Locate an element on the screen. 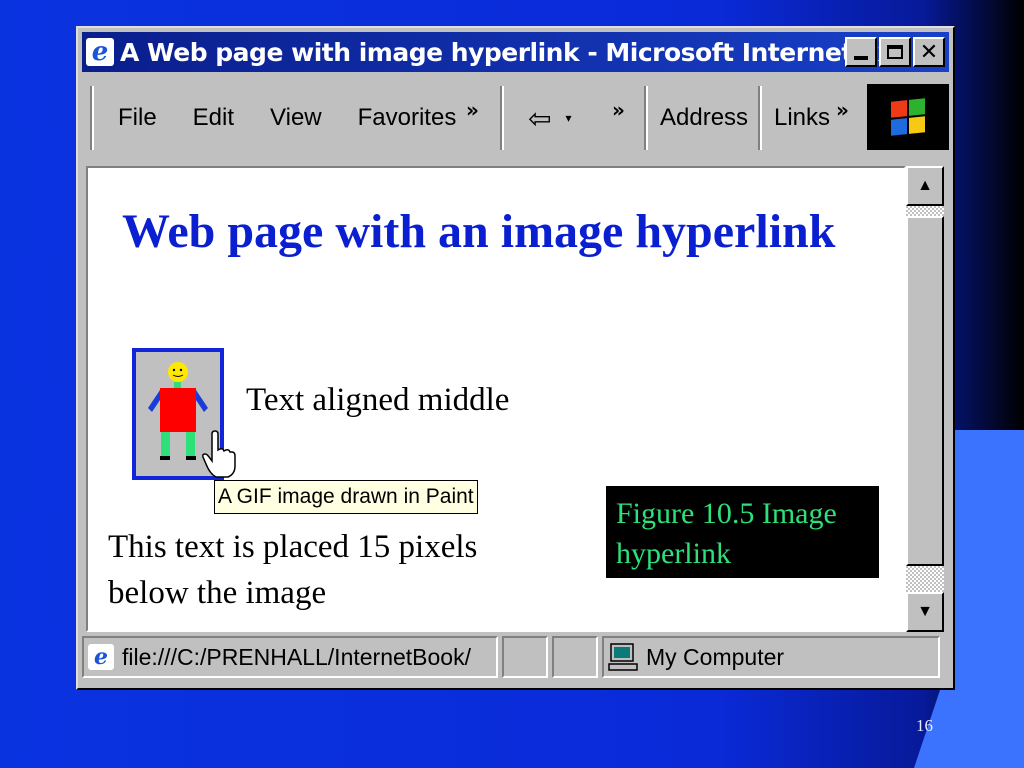 Image resolution: width=1024 pixels, height=768 pixels. close-icon: ✕ is located at coordinates (929, 52).